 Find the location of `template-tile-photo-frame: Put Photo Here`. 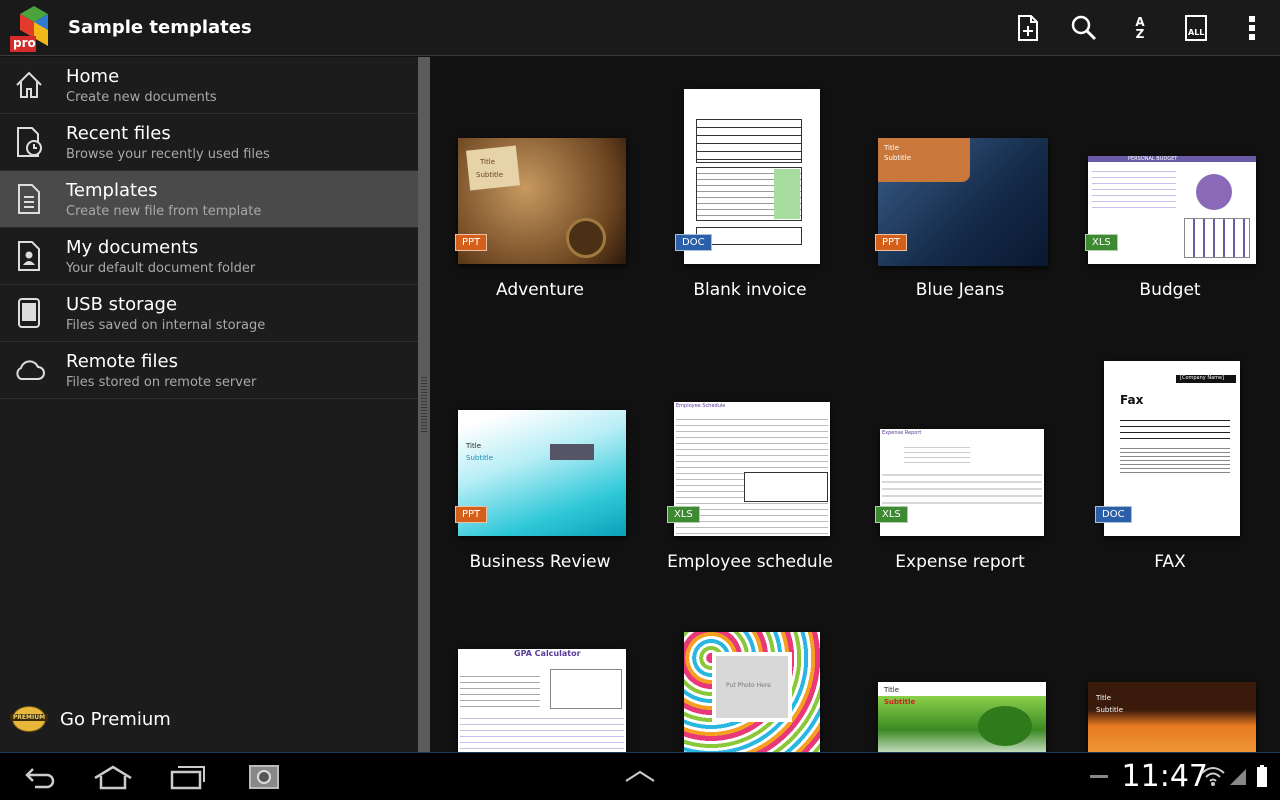

template-tile-photo-frame: Put Photo Here is located at coordinates (750, 676).